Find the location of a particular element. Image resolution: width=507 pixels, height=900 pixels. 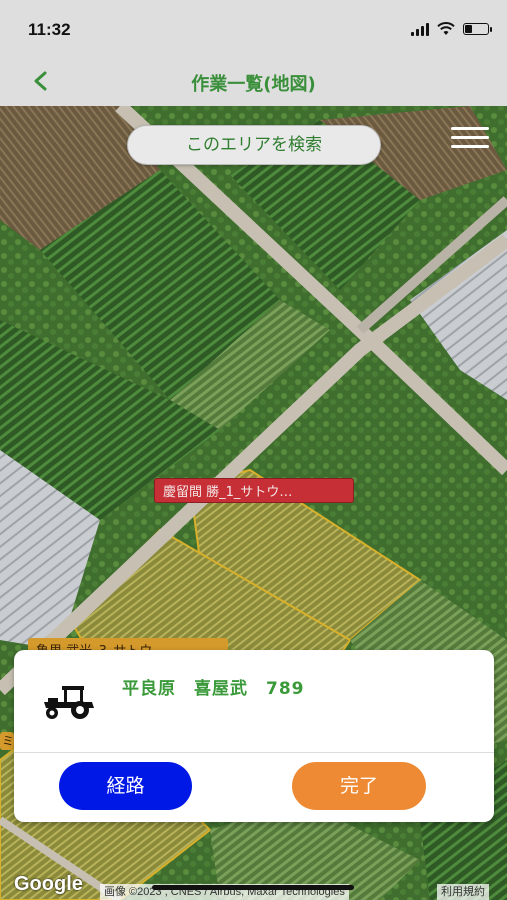

card-divider is located at coordinates (254, 752).